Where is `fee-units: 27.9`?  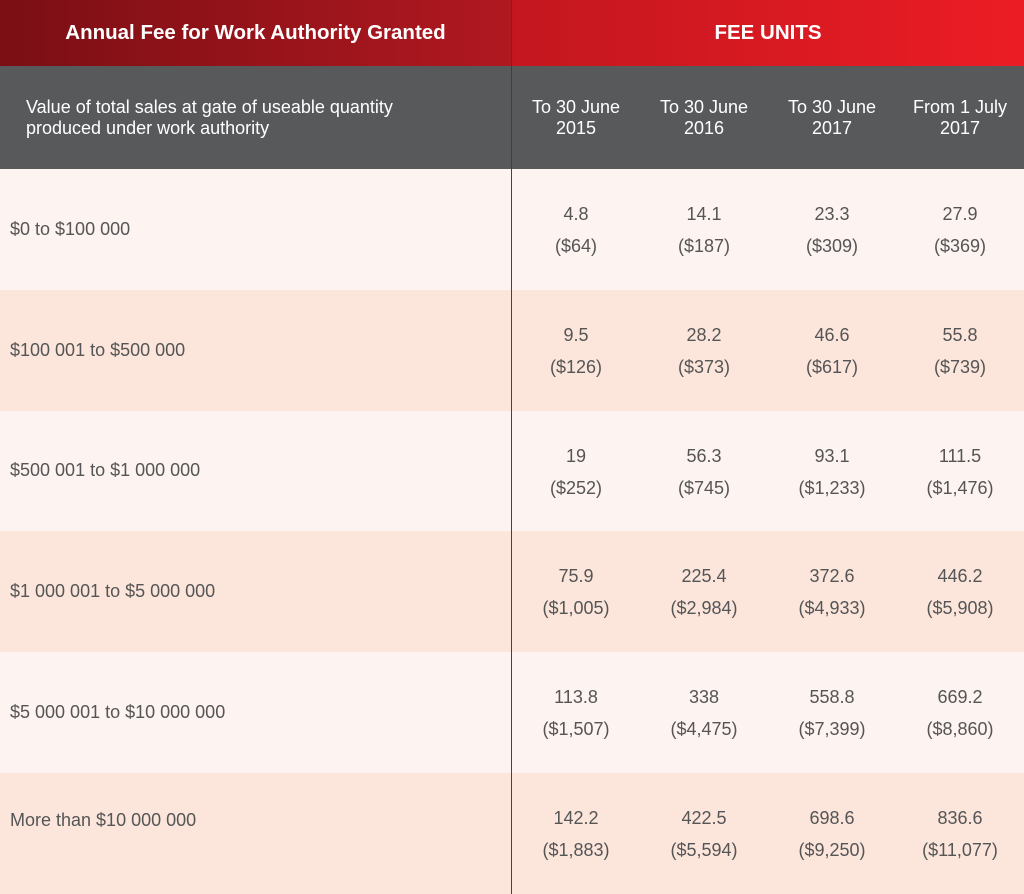
fee-units: 27.9 is located at coordinates (960, 214).